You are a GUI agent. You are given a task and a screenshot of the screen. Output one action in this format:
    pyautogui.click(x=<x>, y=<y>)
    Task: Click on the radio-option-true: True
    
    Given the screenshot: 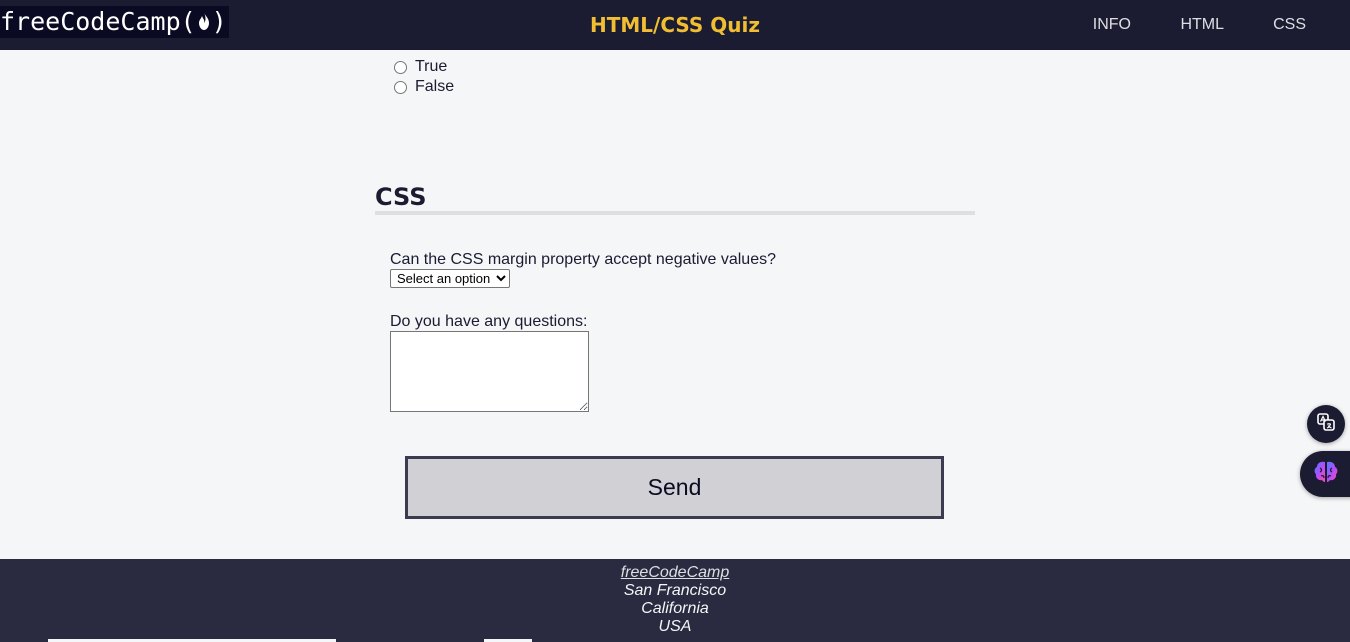 What is the action you would take?
    pyautogui.click(x=420, y=67)
    